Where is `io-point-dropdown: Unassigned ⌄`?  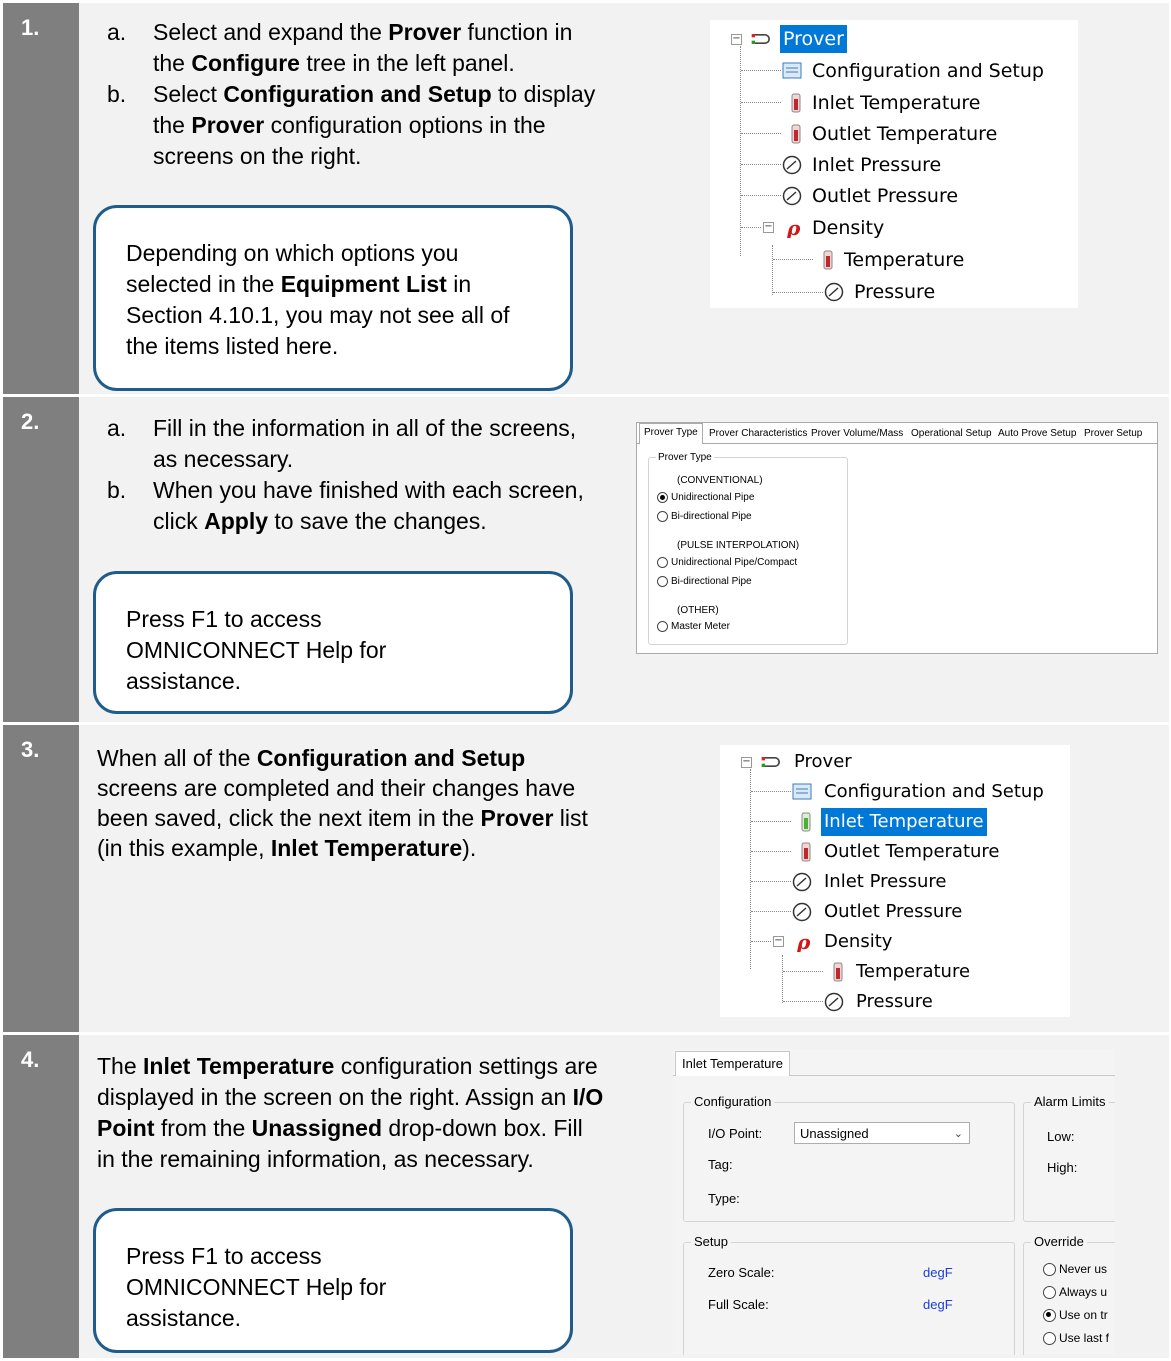
io-point-dropdown: Unassigned ⌄ is located at coordinates (882, 1133).